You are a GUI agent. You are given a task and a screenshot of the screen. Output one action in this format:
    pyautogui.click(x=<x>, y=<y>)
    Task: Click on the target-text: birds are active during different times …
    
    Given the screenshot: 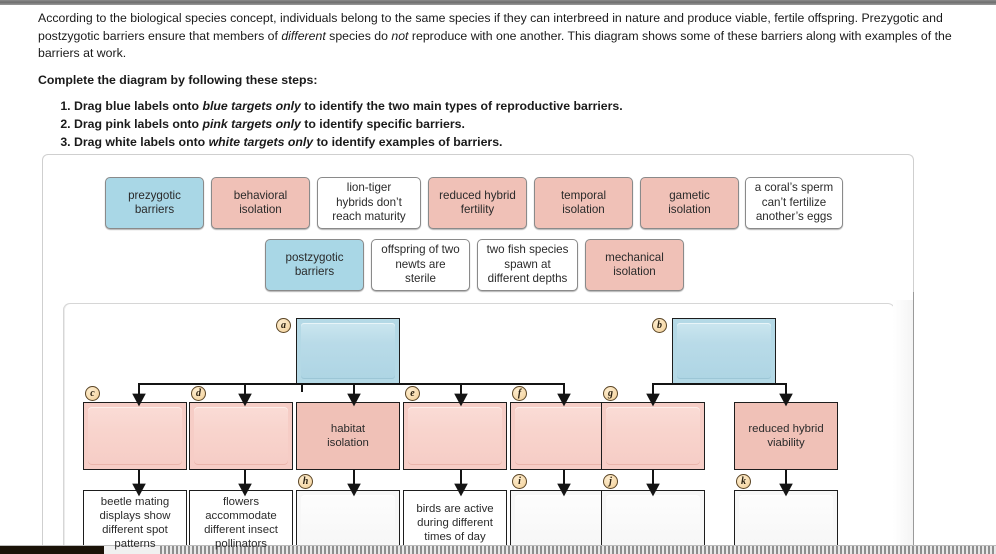 What is the action you would take?
    pyautogui.click(x=455, y=523)
    